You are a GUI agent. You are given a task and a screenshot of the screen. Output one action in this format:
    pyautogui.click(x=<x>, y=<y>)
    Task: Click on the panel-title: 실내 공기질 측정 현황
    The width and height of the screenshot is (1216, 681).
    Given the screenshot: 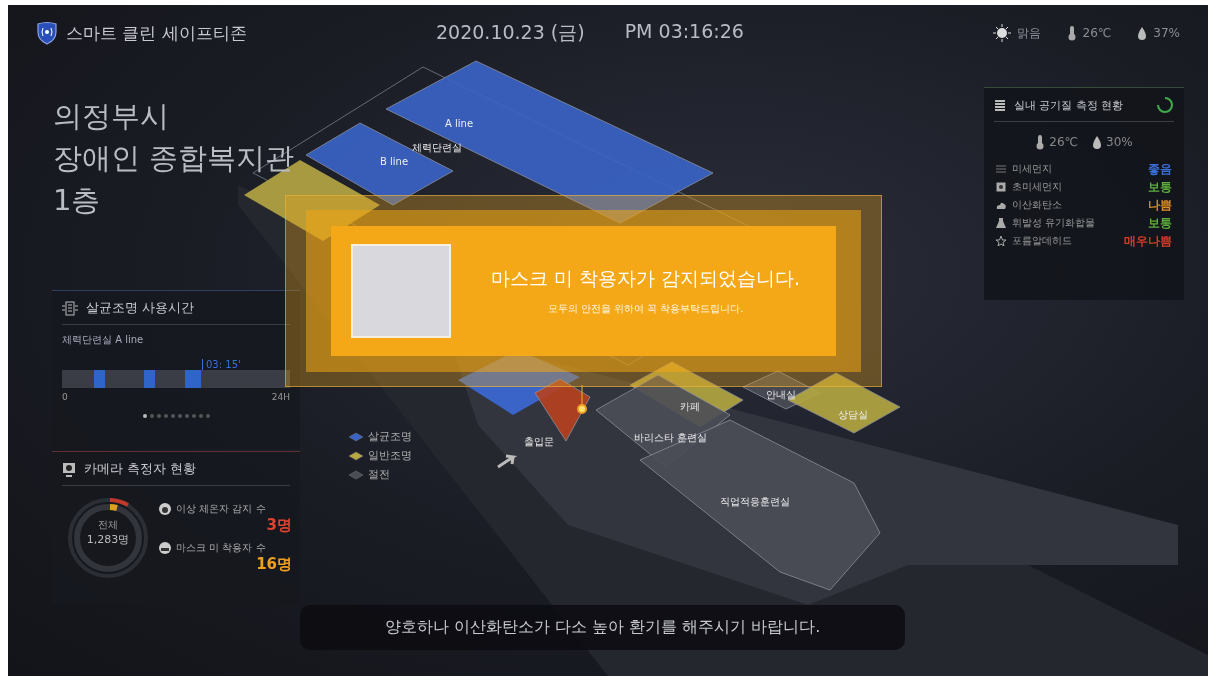 What is the action you would take?
    pyautogui.click(x=1069, y=105)
    